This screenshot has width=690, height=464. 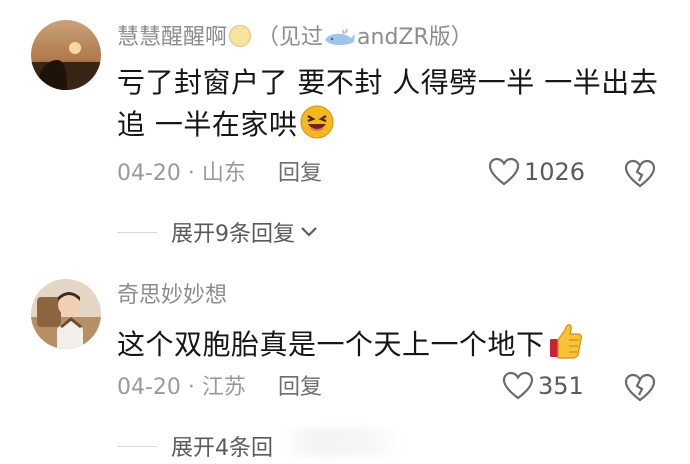 What do you see at coordinates (415, 37) in the screenshot?
I see `username-suffix-2: andZR版）` at bounding box center [415, 37].